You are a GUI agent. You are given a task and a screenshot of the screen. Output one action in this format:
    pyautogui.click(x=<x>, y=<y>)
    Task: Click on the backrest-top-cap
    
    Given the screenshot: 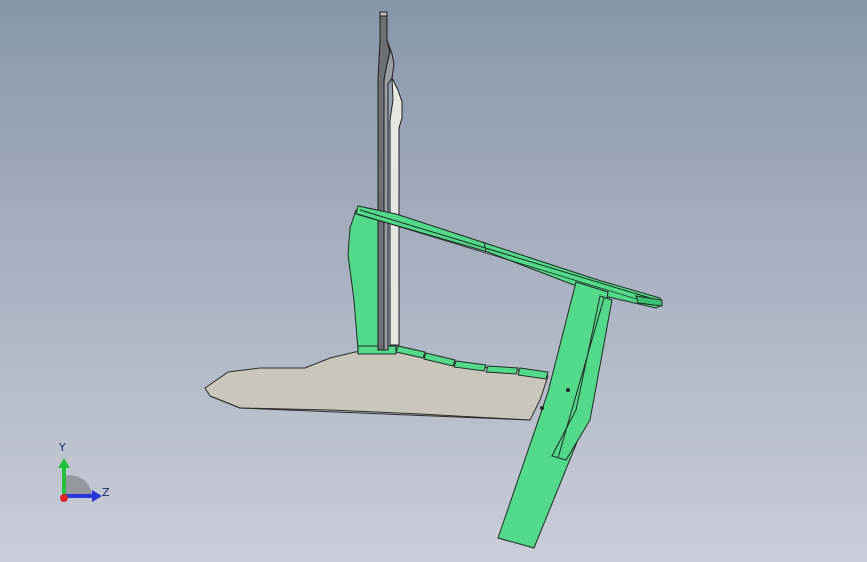 What is the action you would take?
    pyautogui.click(x=383, y=14)
    